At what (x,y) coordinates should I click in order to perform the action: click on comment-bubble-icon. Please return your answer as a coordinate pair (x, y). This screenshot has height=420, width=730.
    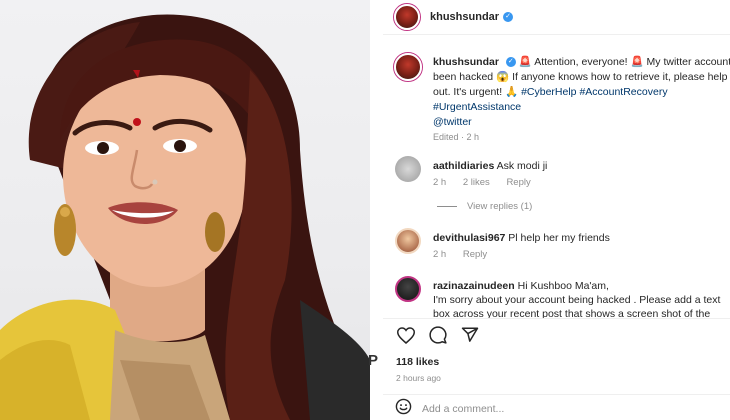
    Looking at the image, I should click on (438, 335).